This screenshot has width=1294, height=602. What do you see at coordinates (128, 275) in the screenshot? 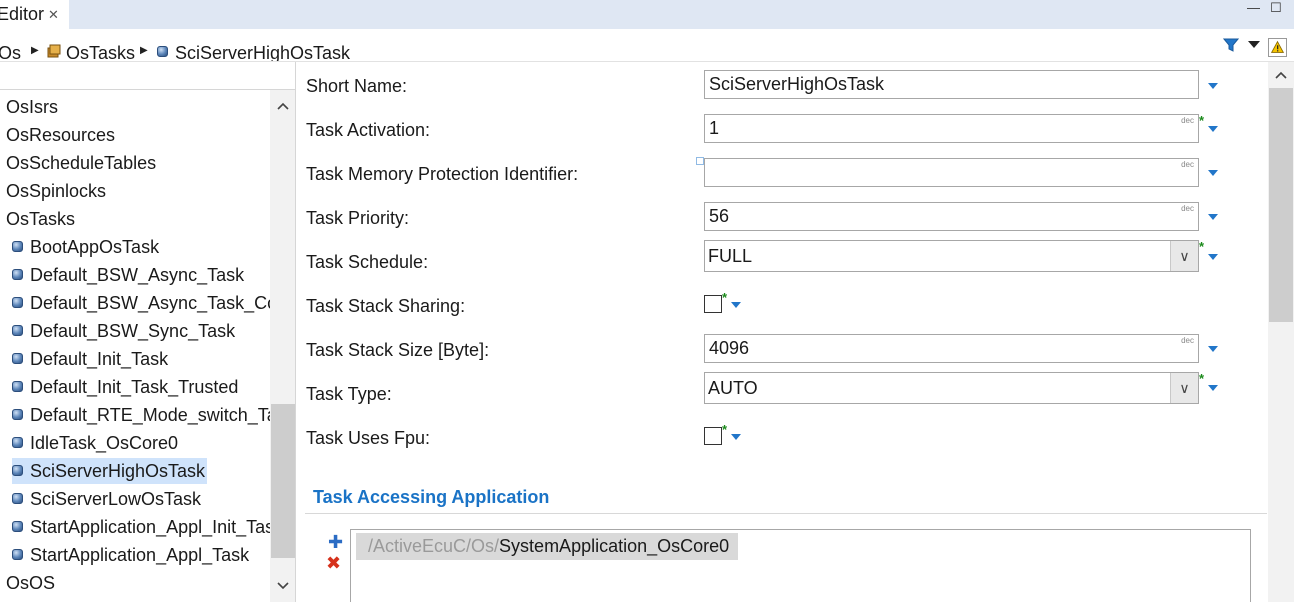
I see `tree-item: Default_BSW_Async_Task` at bounding box center [128, 275].